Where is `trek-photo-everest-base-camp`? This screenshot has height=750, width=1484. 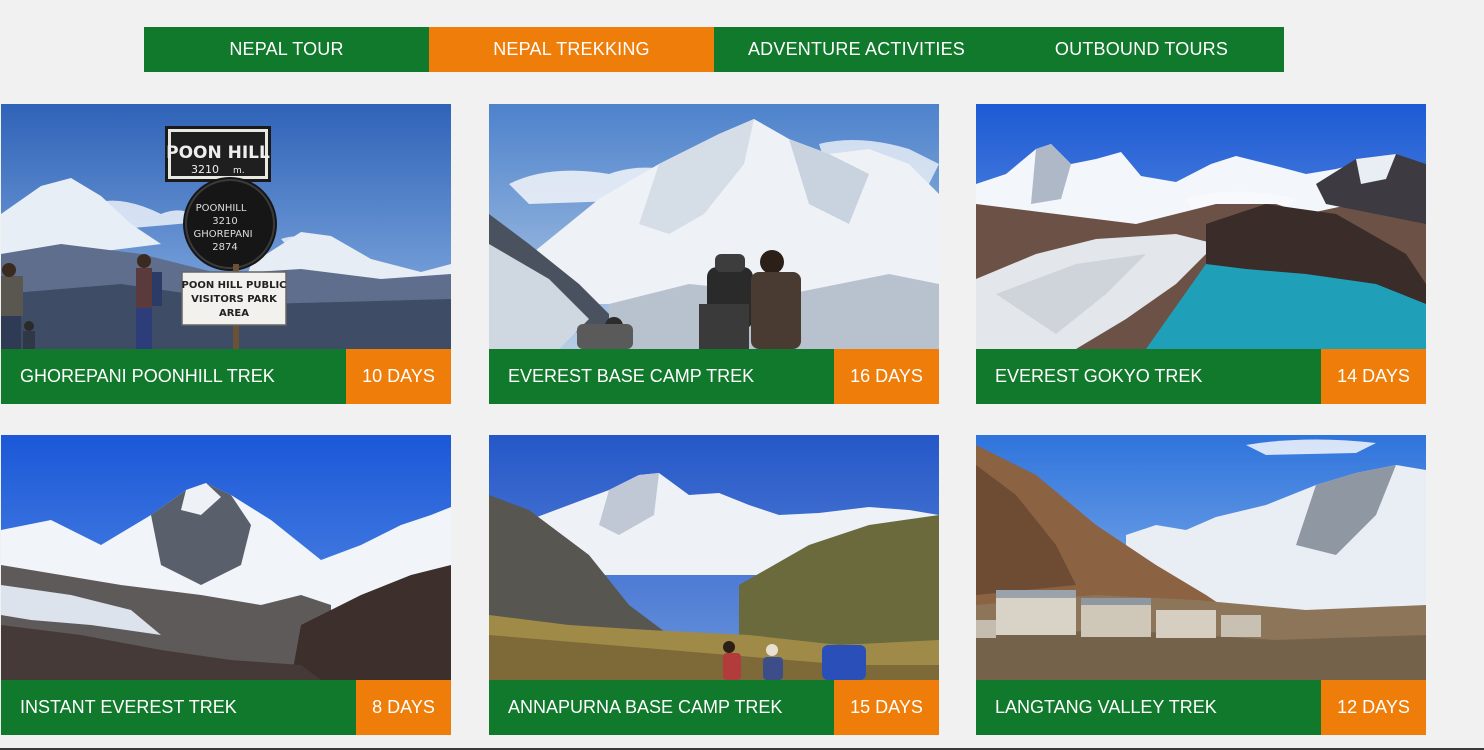 trek-photo-everest-base-camp is located at coordinates (714, 226).